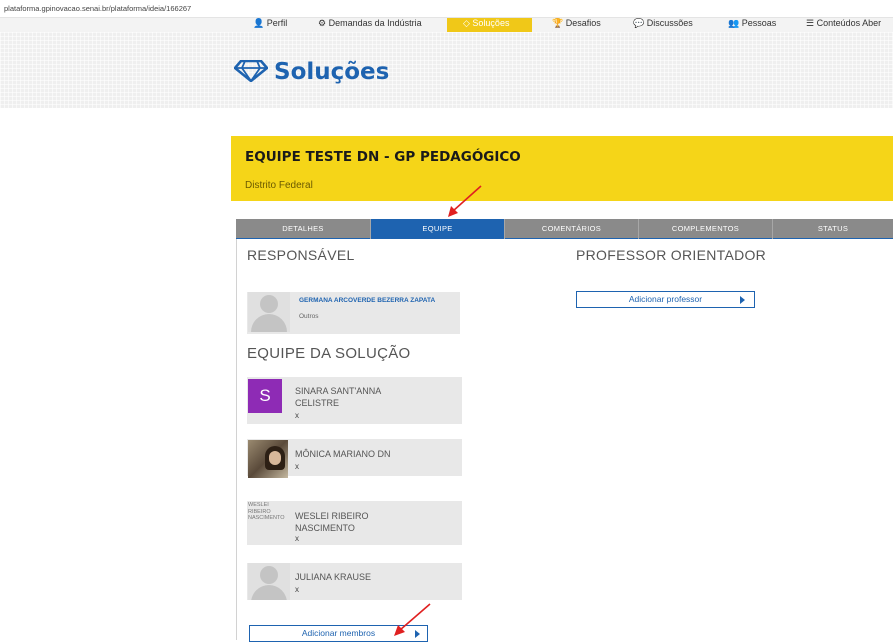 The image size is (893, 642). What do you see at coordinates (266, 511) in the screenshot?
I see `broken-image-icon: WESLEI RIBEIRO NASCIMENTO` at bounding box center [266, 511].